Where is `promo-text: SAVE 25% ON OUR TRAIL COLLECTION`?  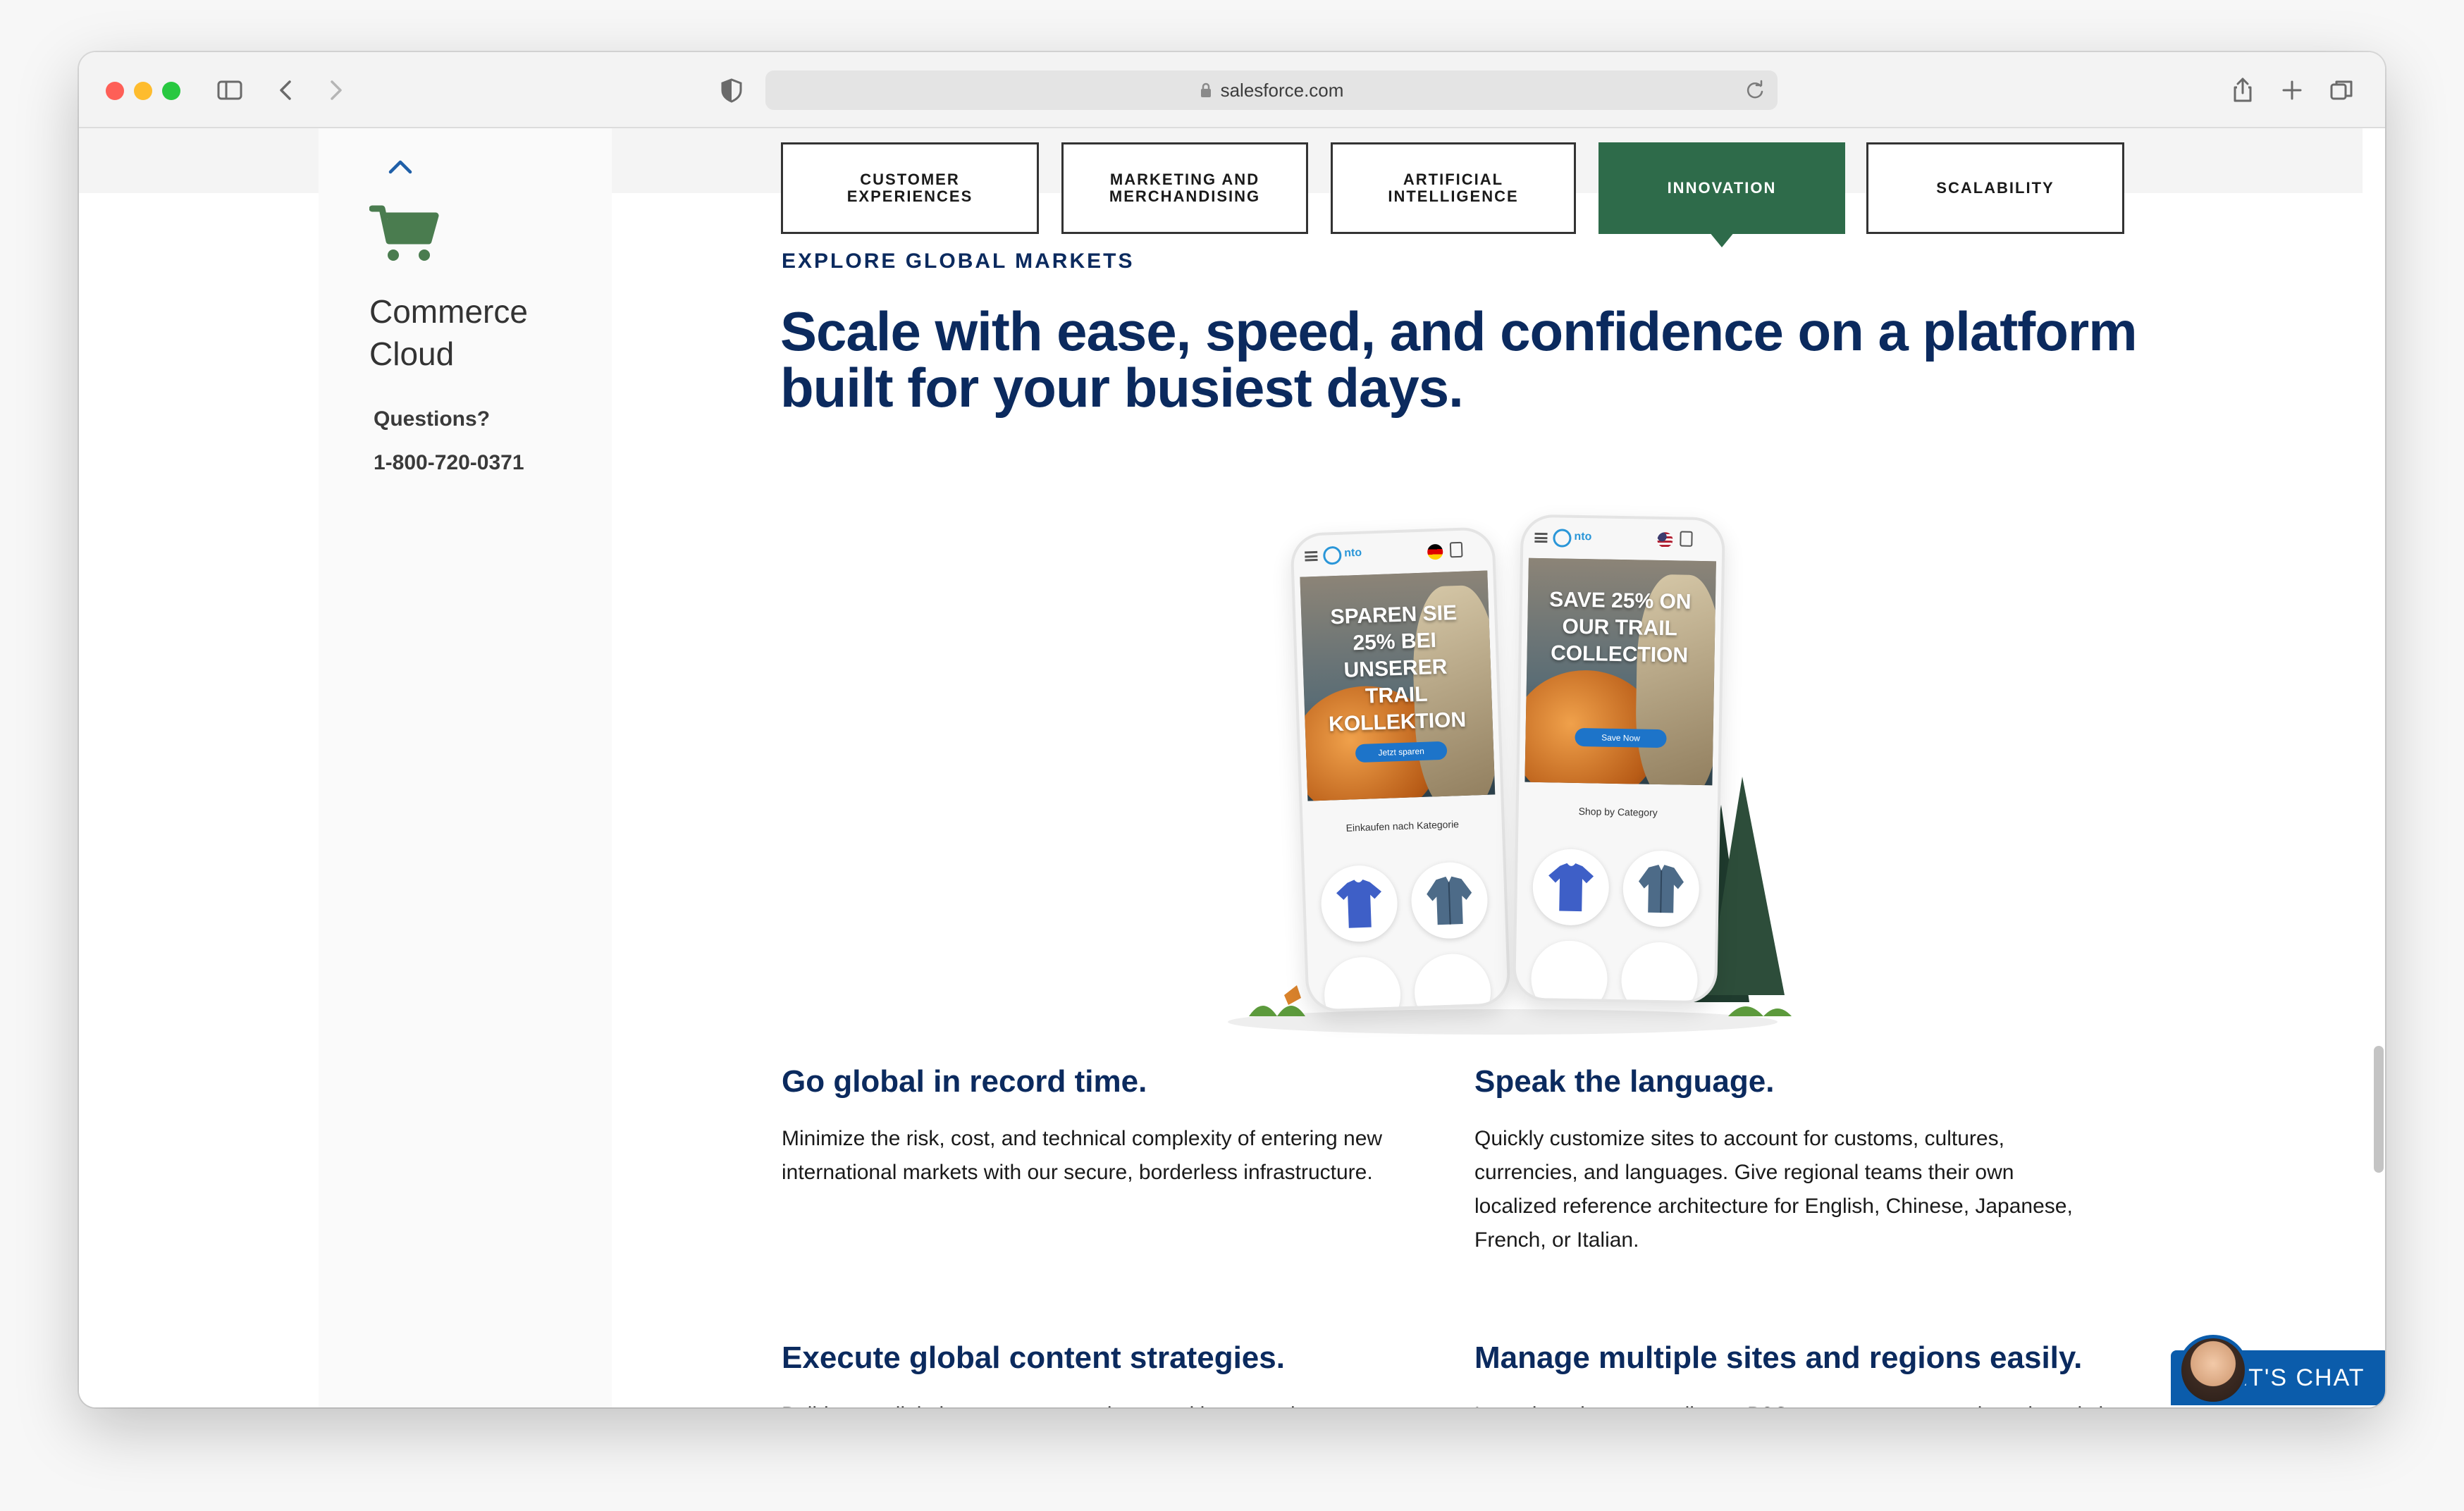
promo-text: SAVE 25% ON OUR TRAIL COLLECTION is located at coordinates (1620, 627).